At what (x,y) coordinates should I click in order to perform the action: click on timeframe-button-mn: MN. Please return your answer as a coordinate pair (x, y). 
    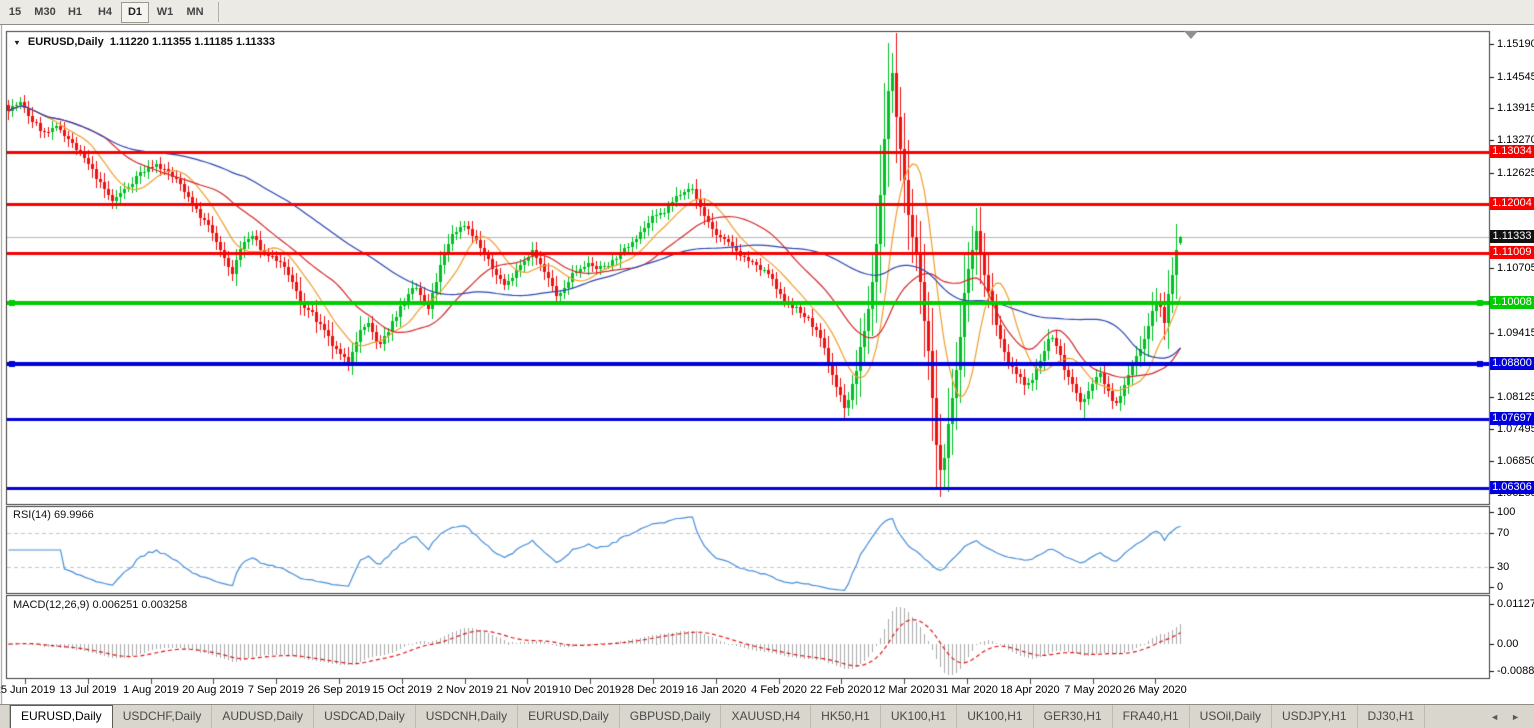
    Looking at the image, I should click on (195, 12).